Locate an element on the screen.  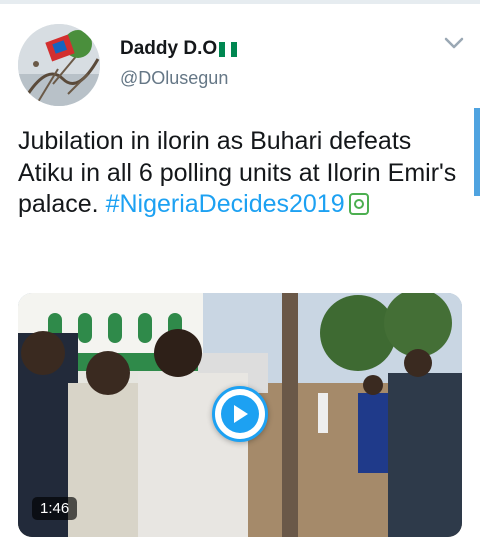
chevron-down-icon is located at coordinates (454, 43).